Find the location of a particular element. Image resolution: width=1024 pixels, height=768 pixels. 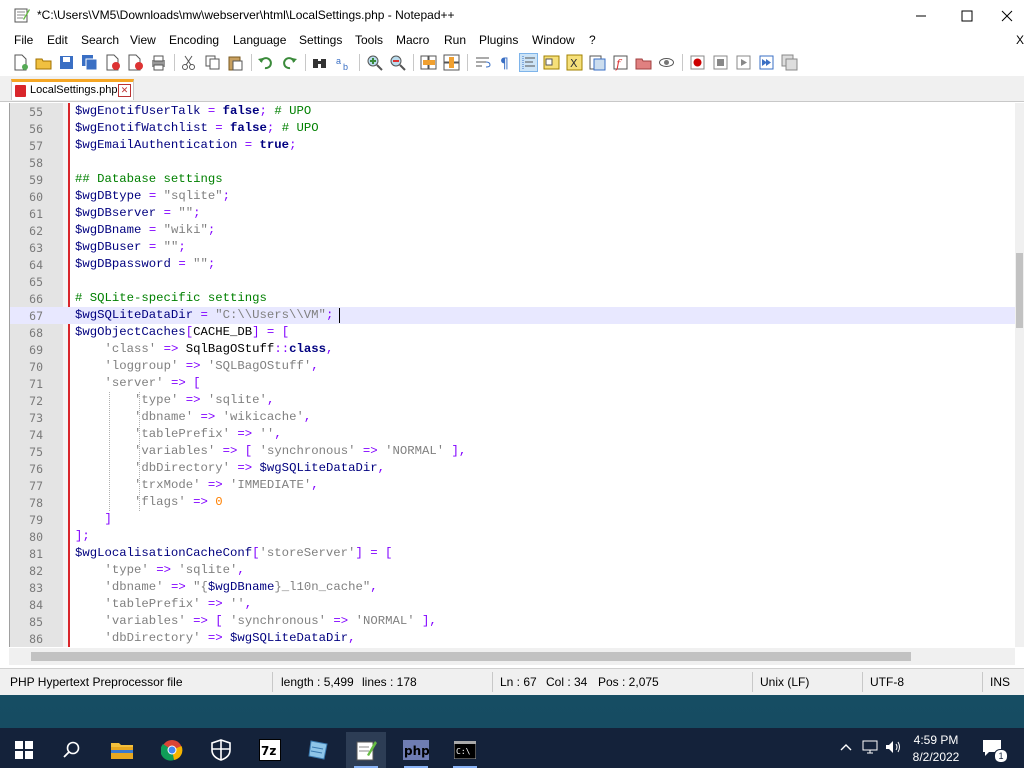

macro-record-icon is located at coordinates (697, 62).